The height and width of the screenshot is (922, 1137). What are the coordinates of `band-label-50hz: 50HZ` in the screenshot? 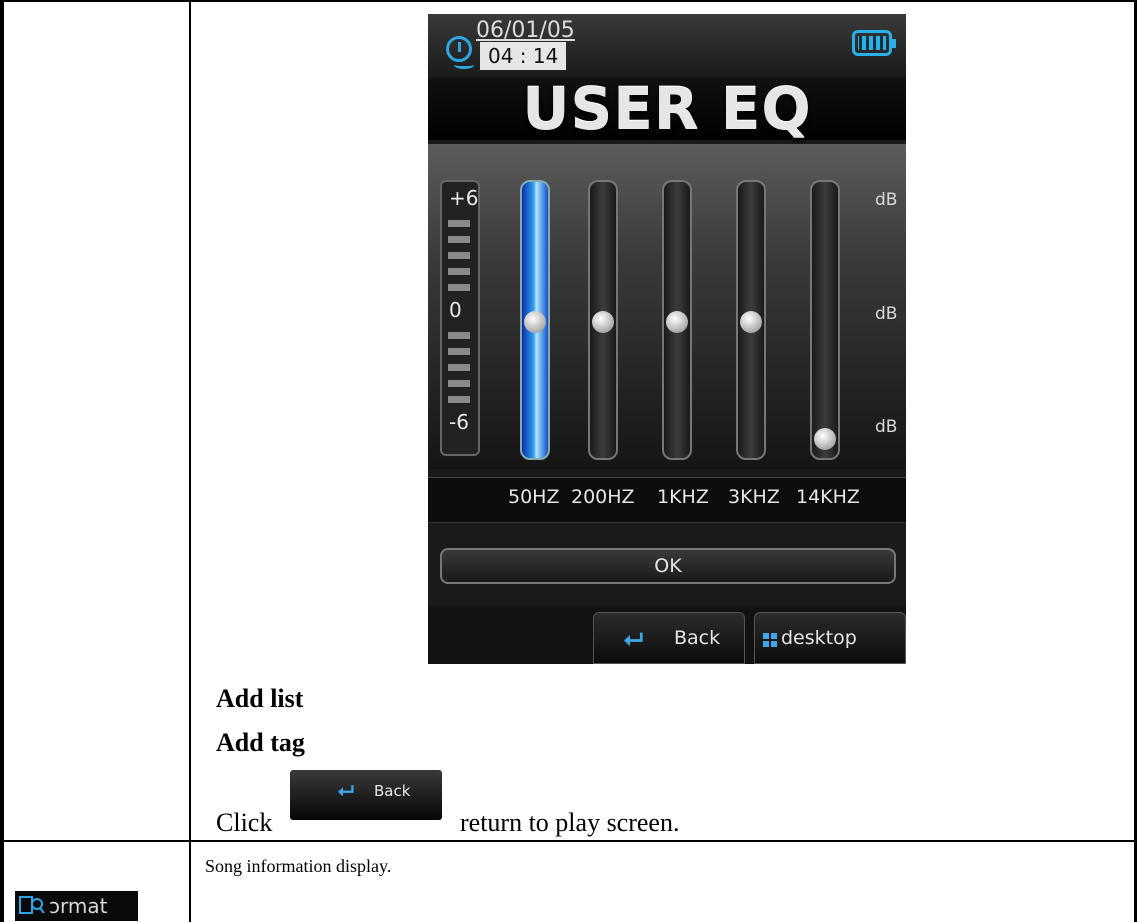 It's located at (534, 497).